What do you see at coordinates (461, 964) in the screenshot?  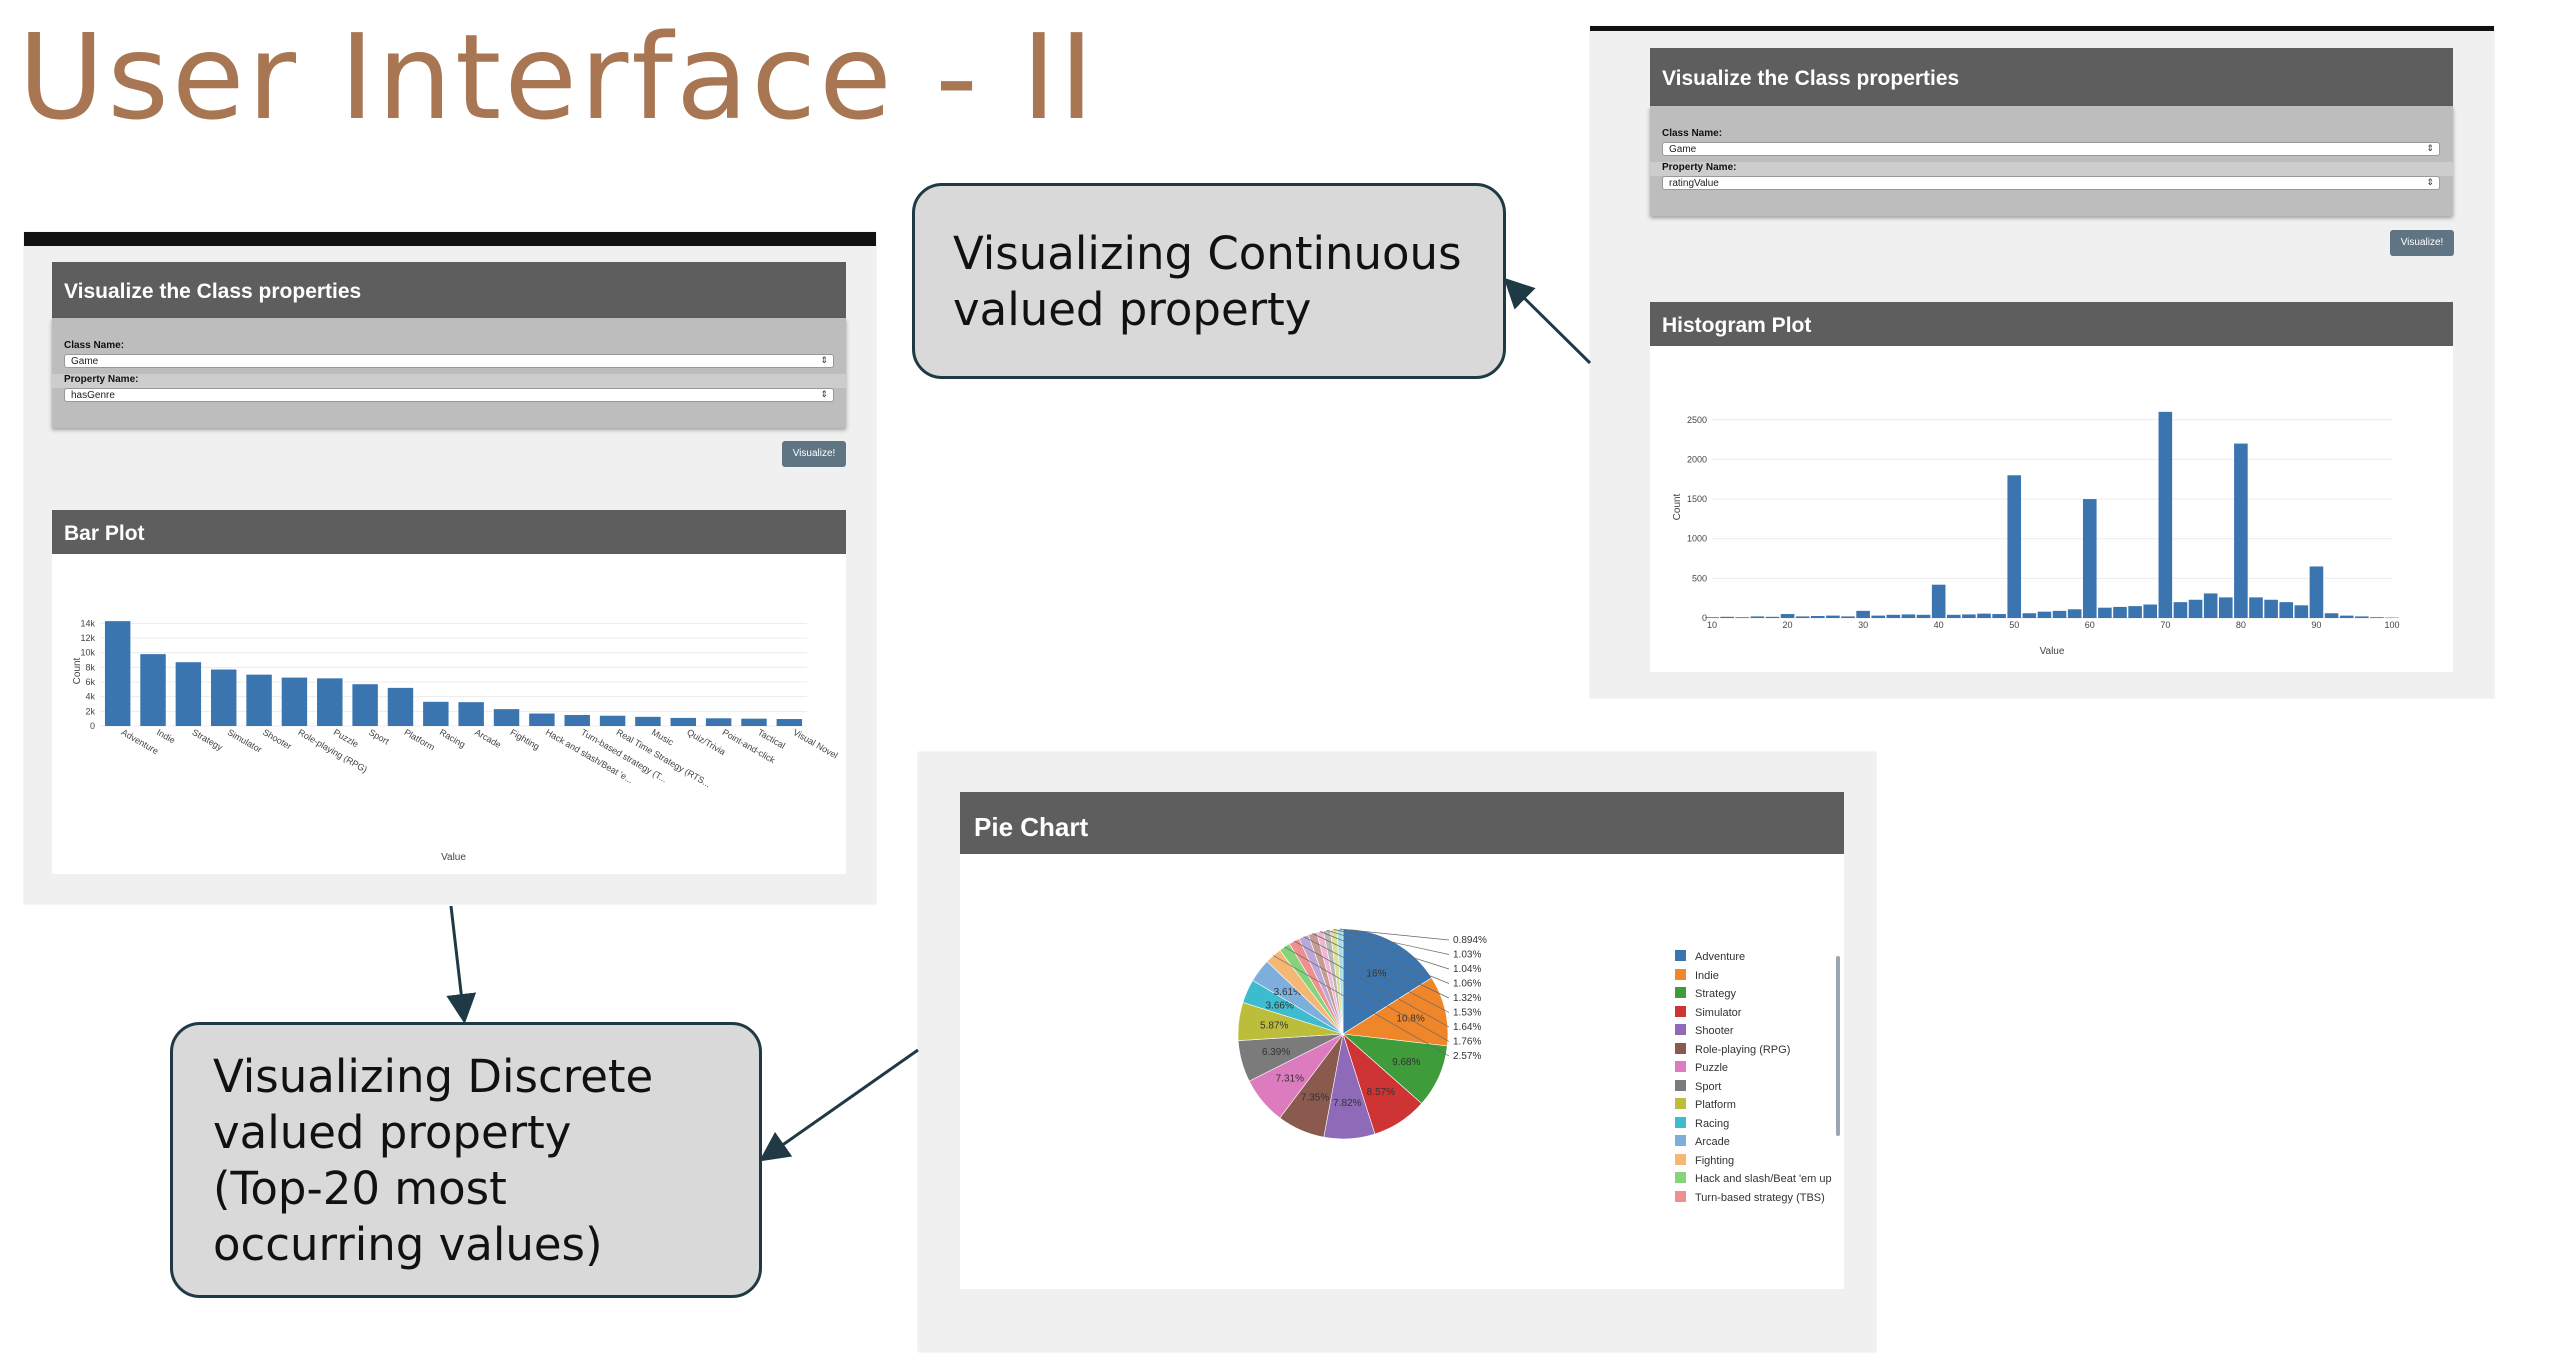 I see `arrow-bar-to-discrete-callout` at bounding box center [461, 964].